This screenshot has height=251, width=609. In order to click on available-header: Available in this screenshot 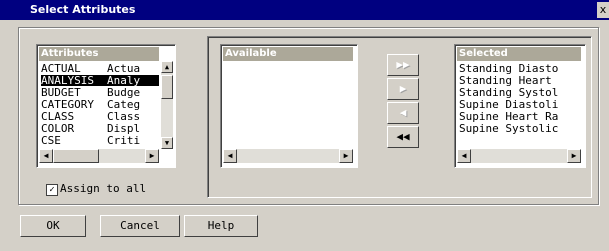, I will do `click(288, 54)`.